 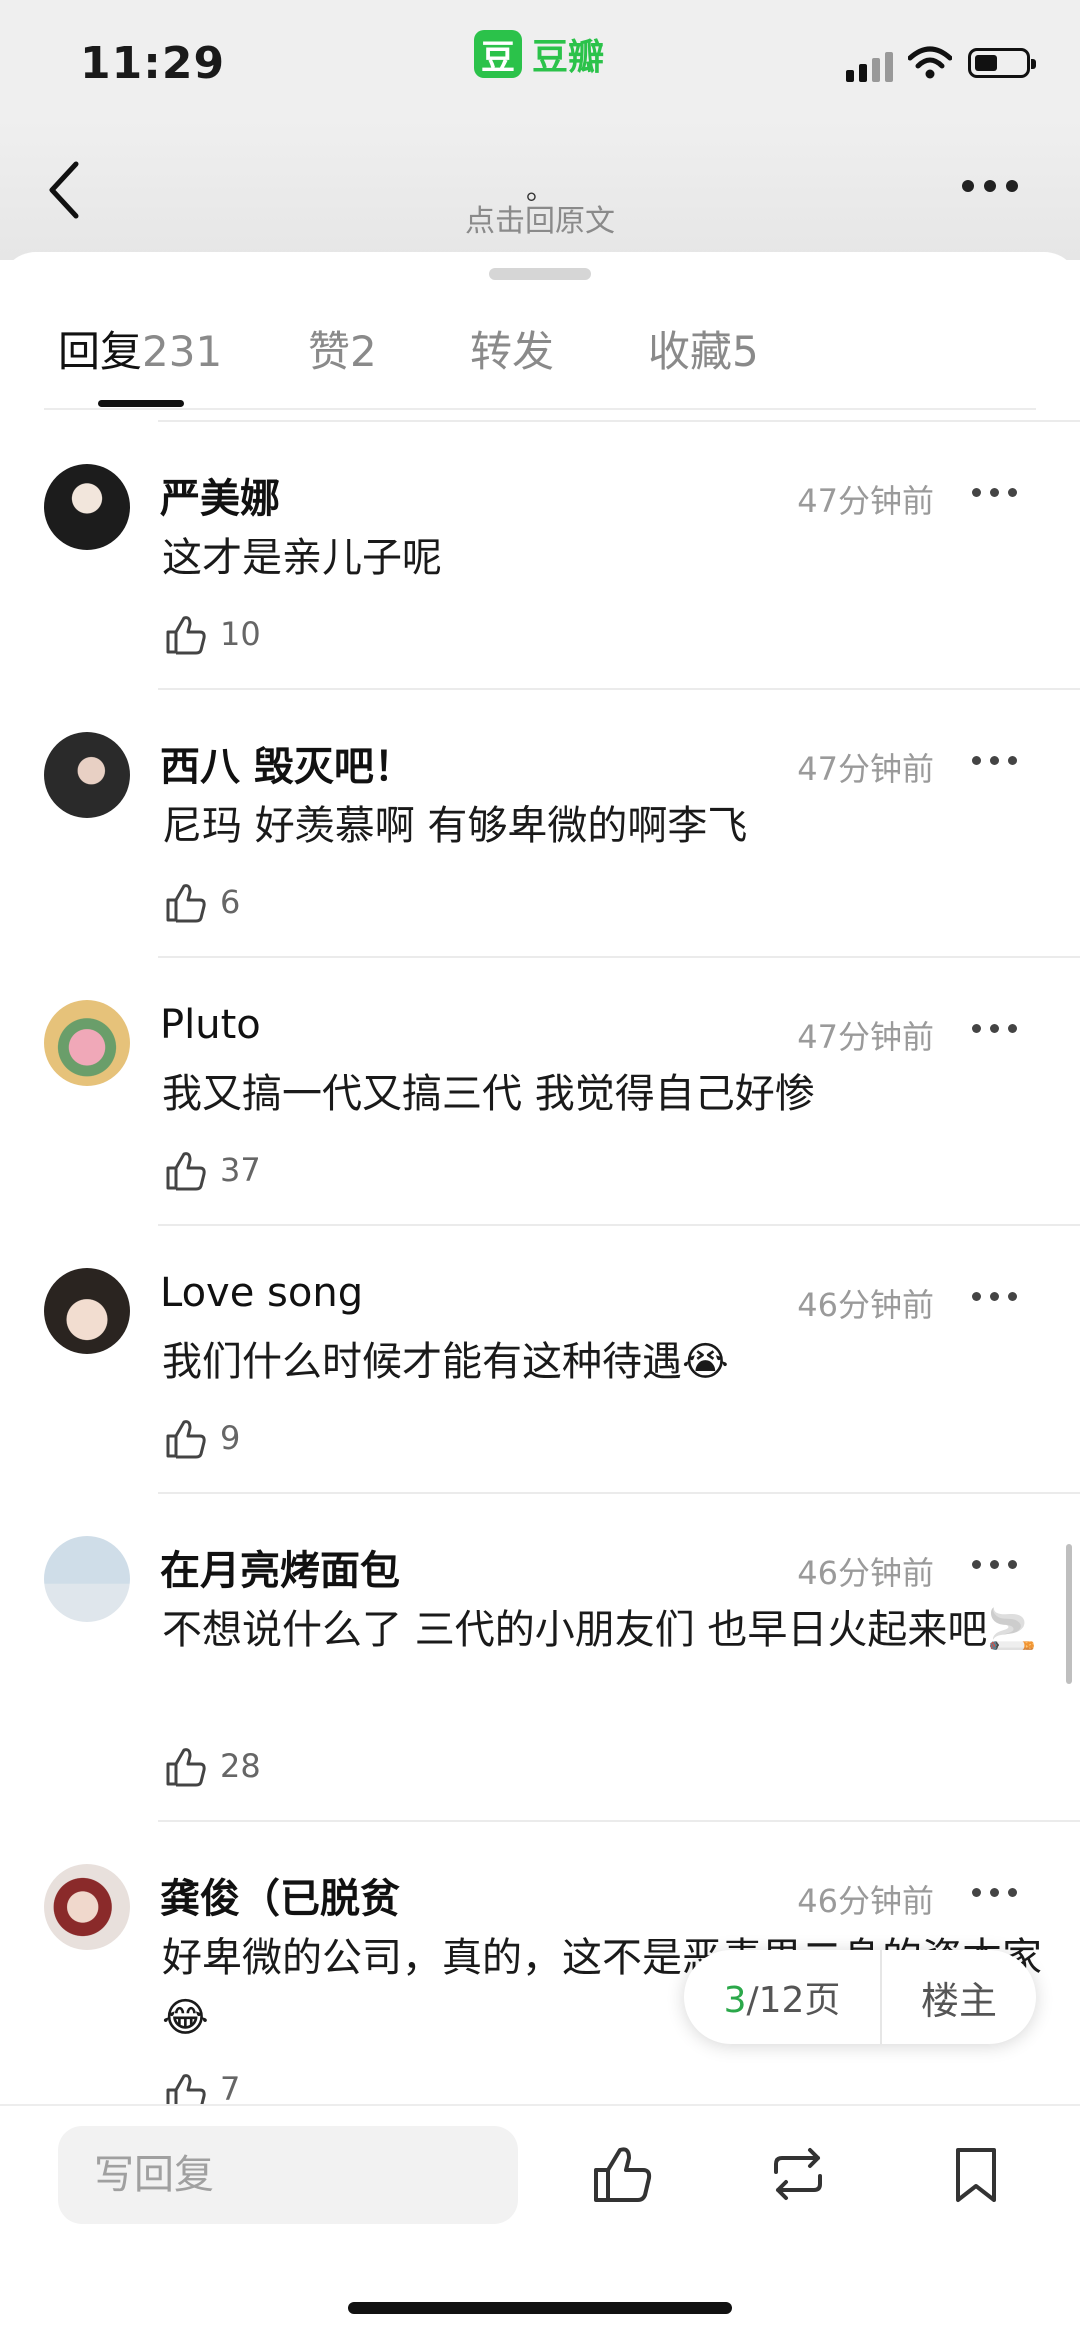 I want to click on tab-label: 回复, so click(x=100, y=351).